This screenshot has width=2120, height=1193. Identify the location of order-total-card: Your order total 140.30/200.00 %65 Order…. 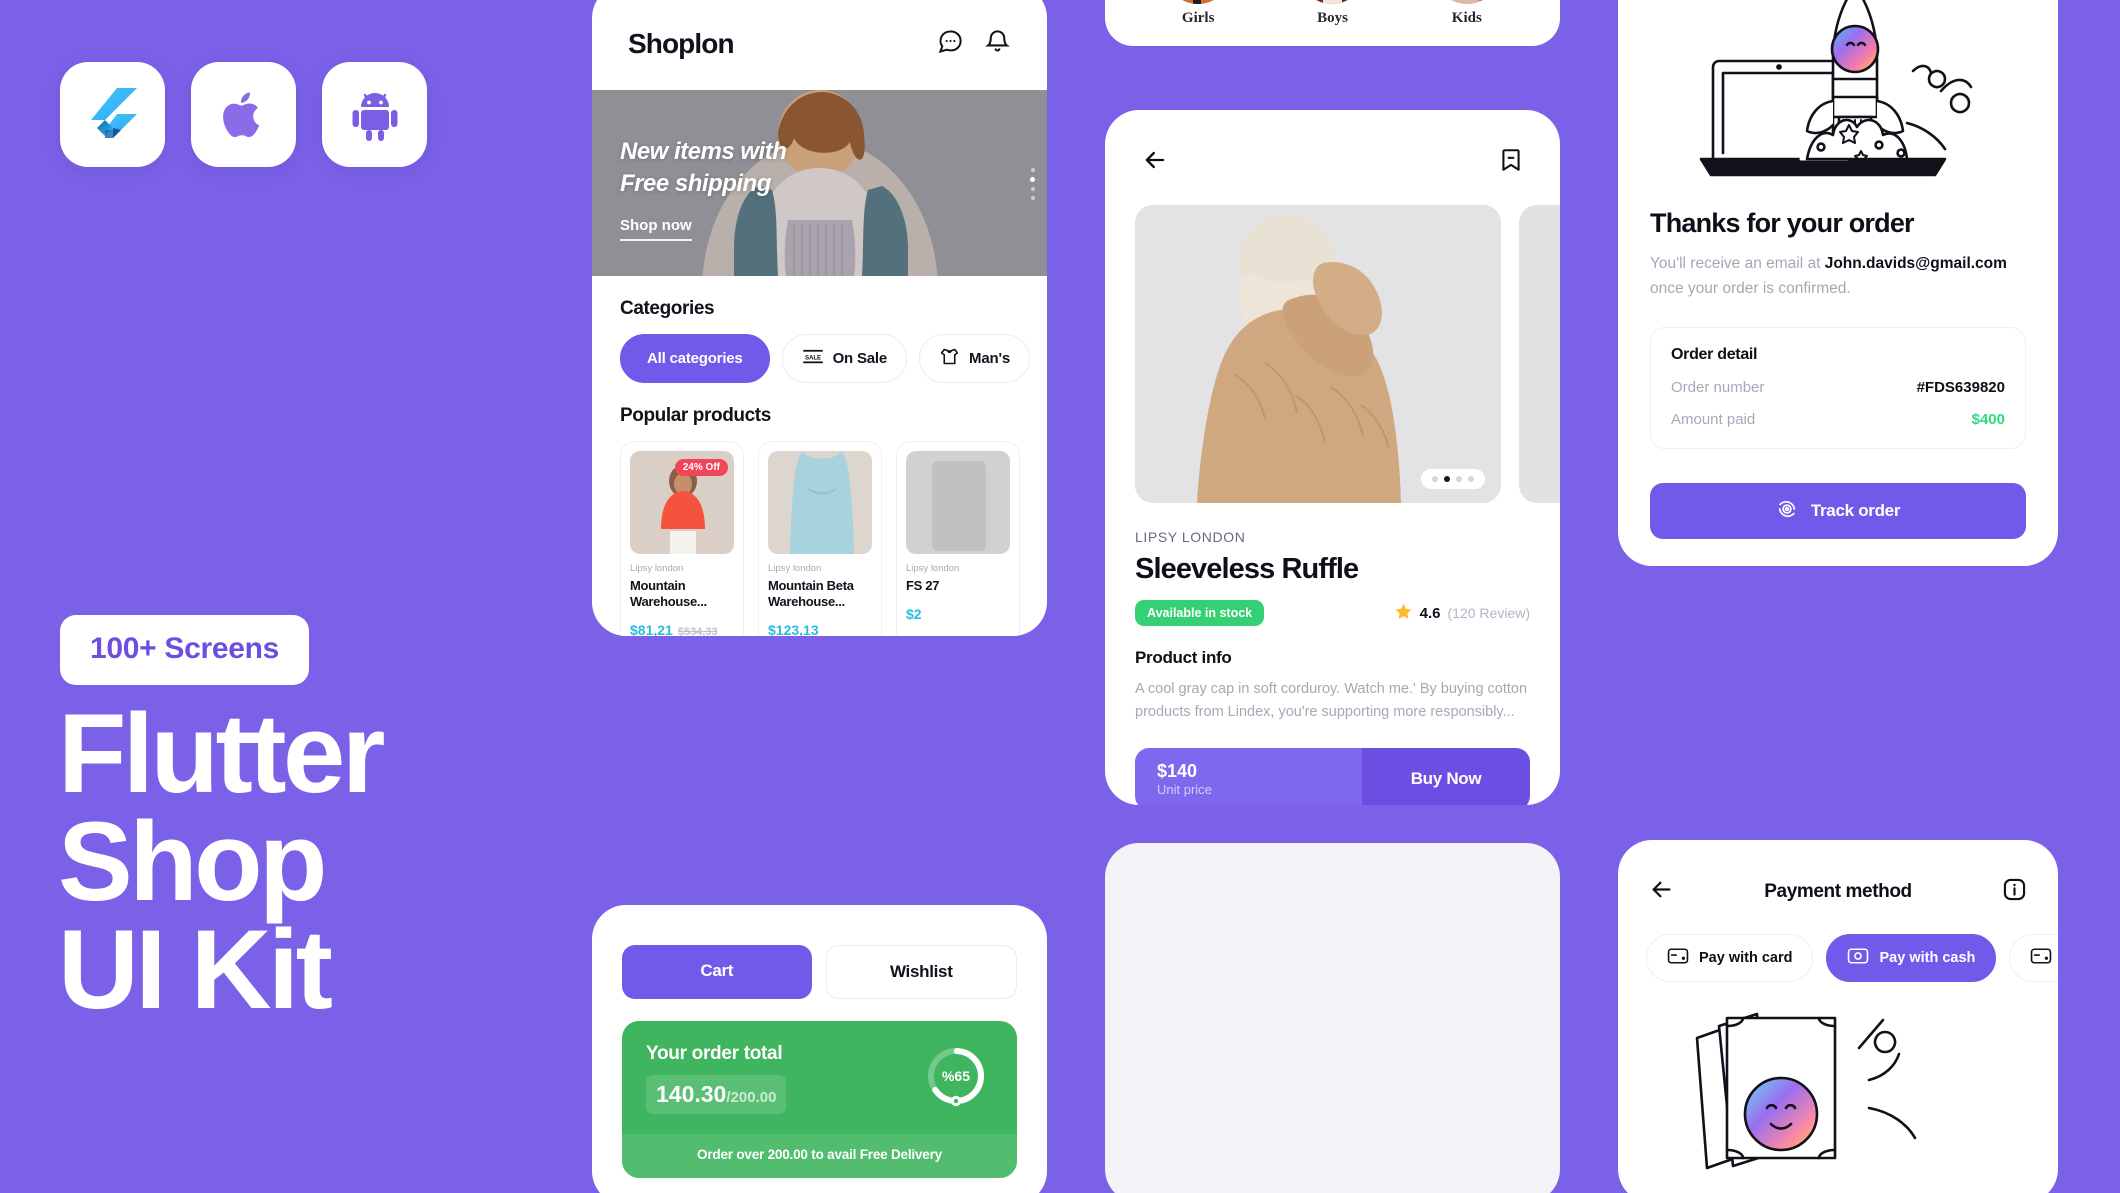
(819, 1099).